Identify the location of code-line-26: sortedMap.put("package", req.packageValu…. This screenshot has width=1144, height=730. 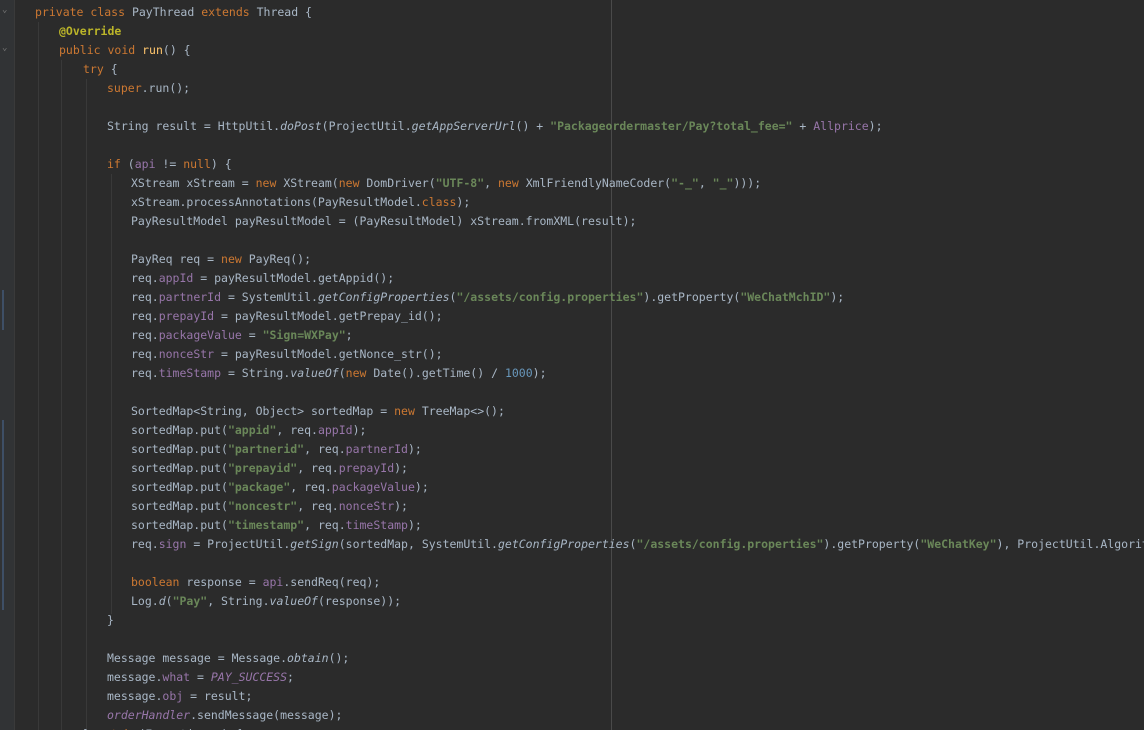
(280, 487).